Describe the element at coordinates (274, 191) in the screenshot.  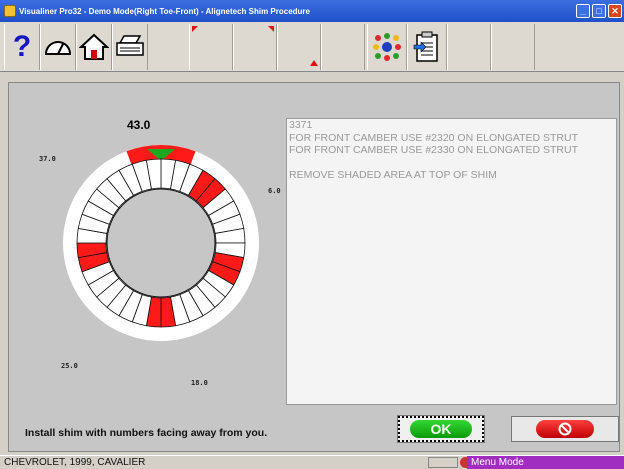
I see `label-right: 6.0` at that location.